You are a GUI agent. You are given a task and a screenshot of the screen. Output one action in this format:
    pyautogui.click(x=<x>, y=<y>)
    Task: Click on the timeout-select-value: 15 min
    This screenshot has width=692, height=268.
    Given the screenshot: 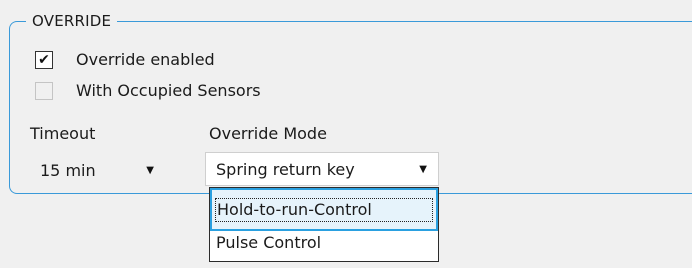 What is the action you would take?
    pyautogui.click(x=68, y=170)
    